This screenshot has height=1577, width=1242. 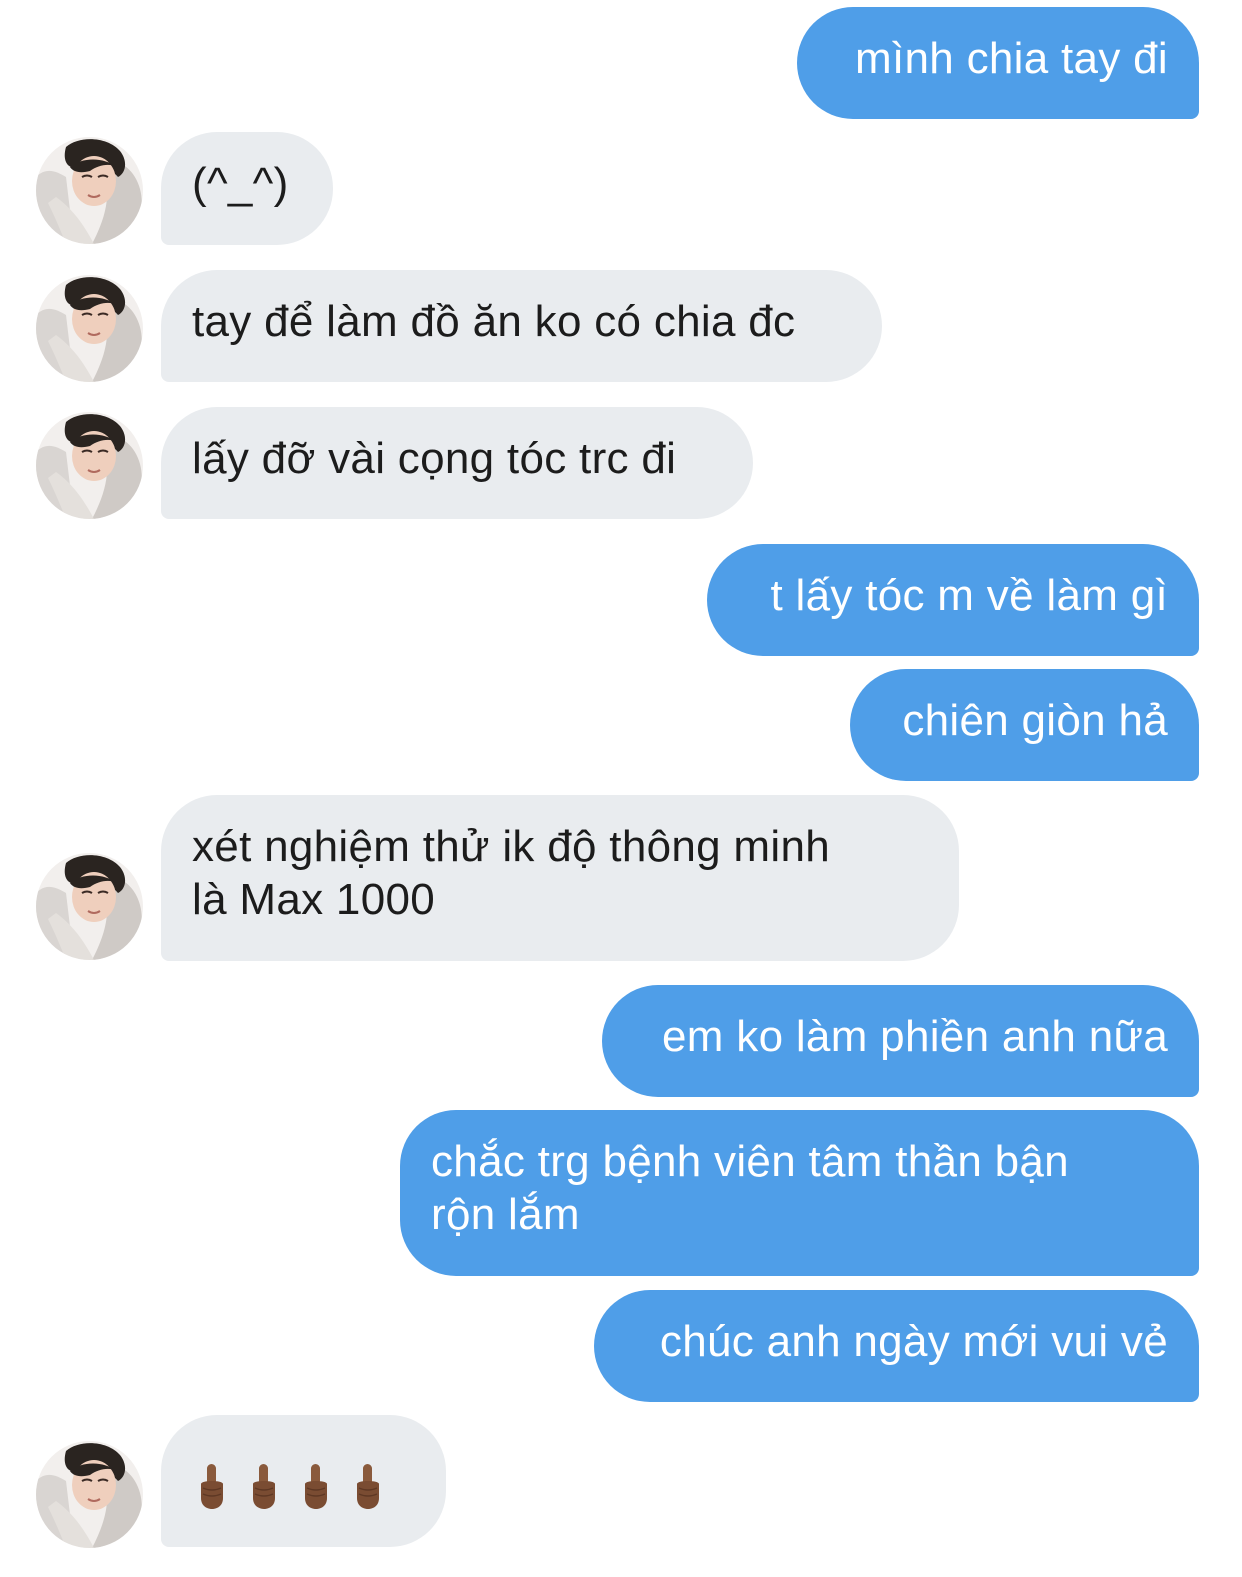 I want to click on message-bubble-outgoing: chắc trg bệnh viên tâm thần bận rộn lắm, so click(x=799, y=1193).